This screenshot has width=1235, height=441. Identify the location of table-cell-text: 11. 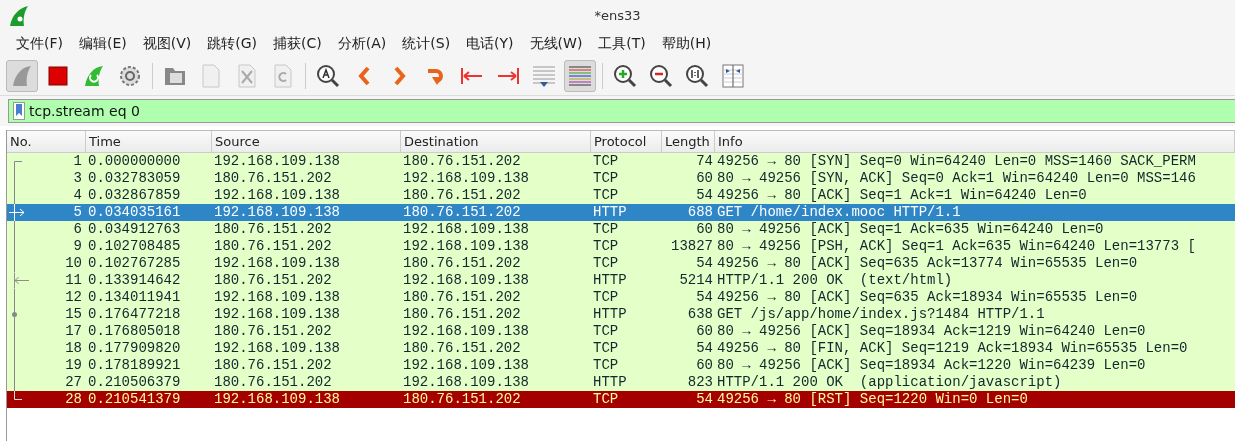
(73, 280).